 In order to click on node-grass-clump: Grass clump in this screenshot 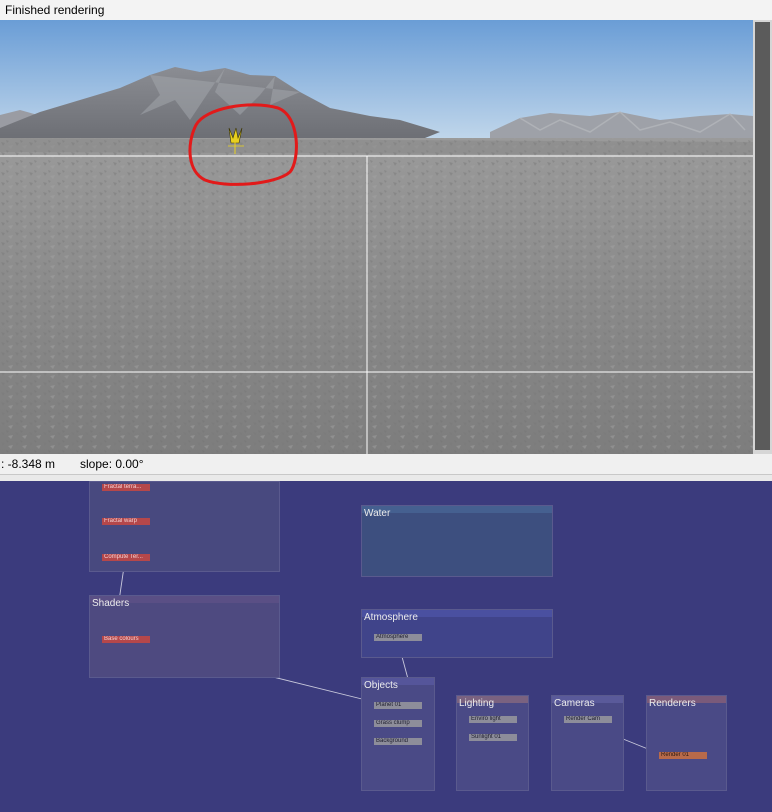, I will do `click(398, 723)`.